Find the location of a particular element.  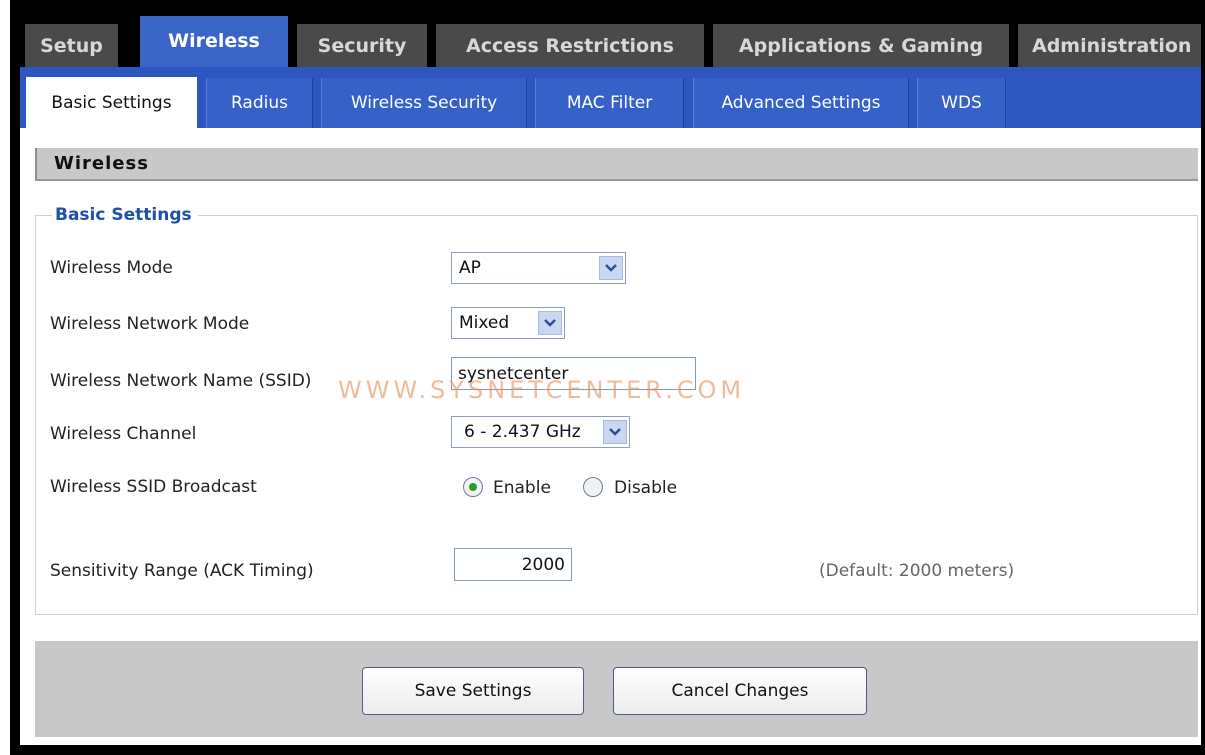

network-mode-value: Mixed is located at coordinates (484, 323).